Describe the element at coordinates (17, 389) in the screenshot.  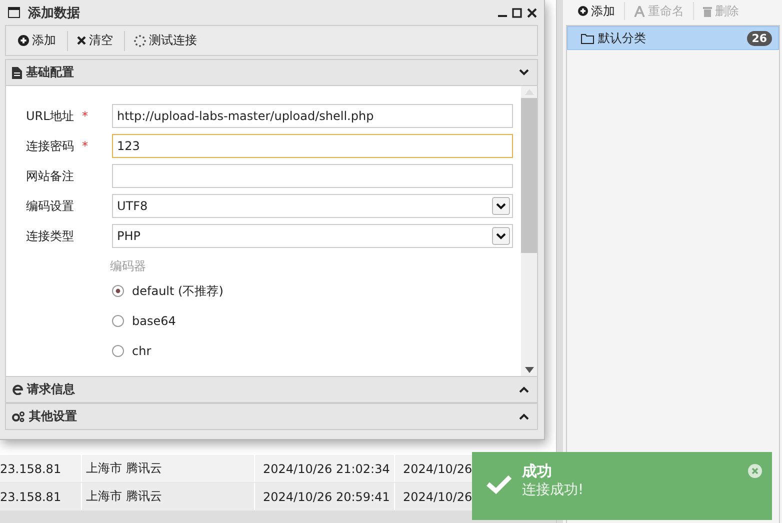
I see `browser-icon` at that location.